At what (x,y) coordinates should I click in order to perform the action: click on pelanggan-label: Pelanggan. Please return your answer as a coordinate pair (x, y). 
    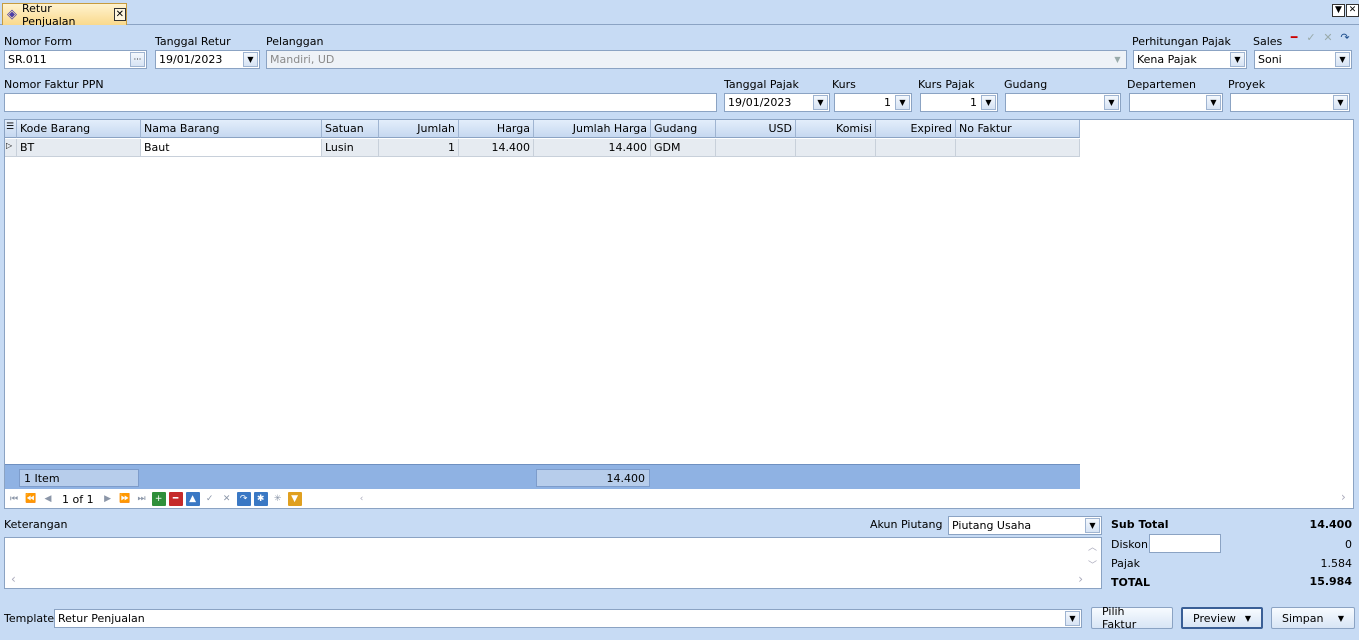
    Looking at the image, I should click on (295, 41).